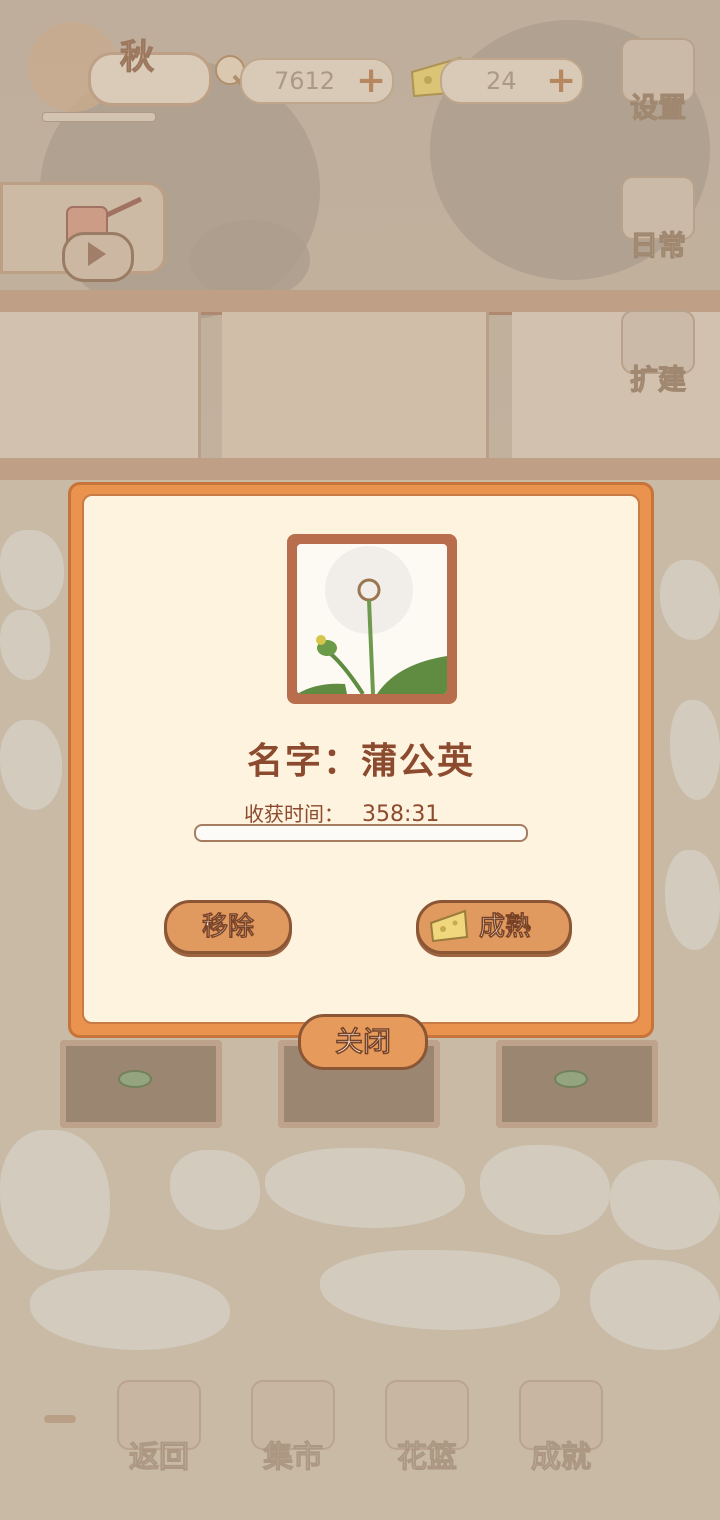 Image resolution: width=720 pixels, height=1520 pixels. I want to click on cheese-icon, so click(449, 926).